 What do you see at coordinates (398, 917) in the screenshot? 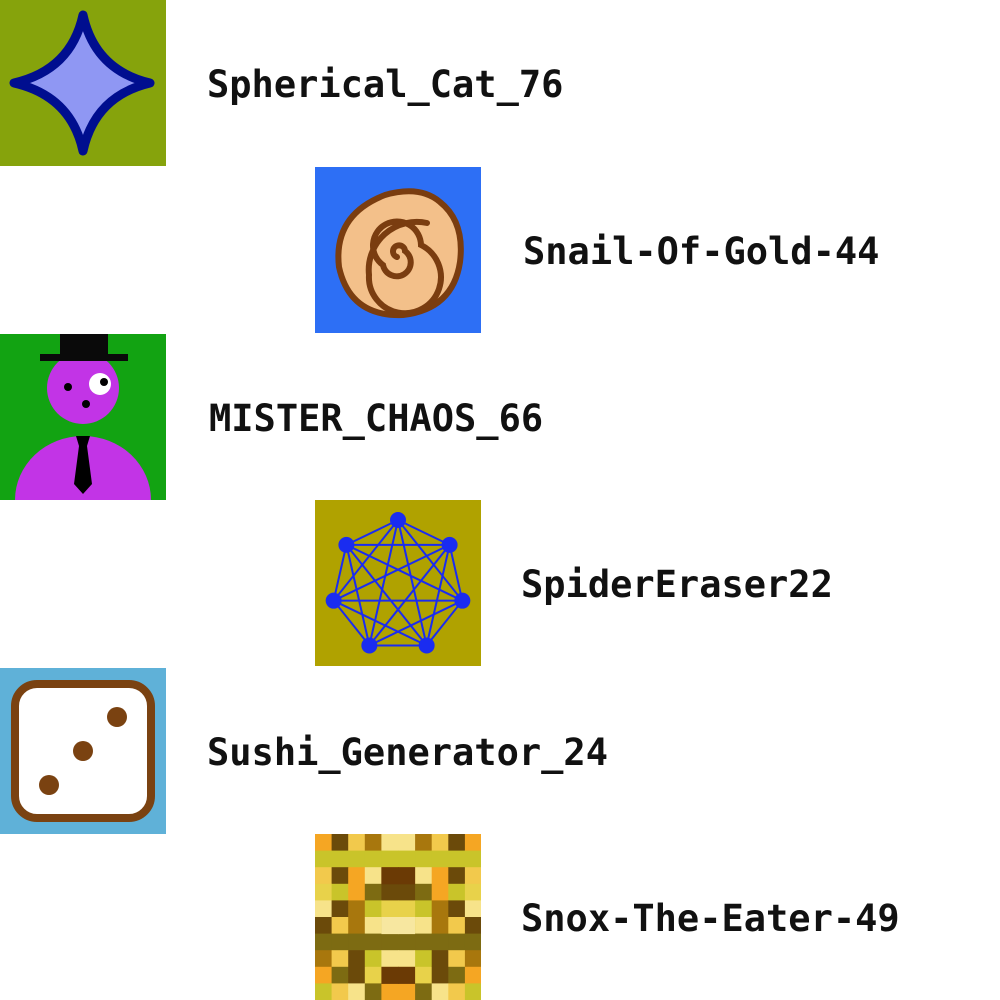
I see `pixel-pattern-icon` at bounding box center [398, 917].